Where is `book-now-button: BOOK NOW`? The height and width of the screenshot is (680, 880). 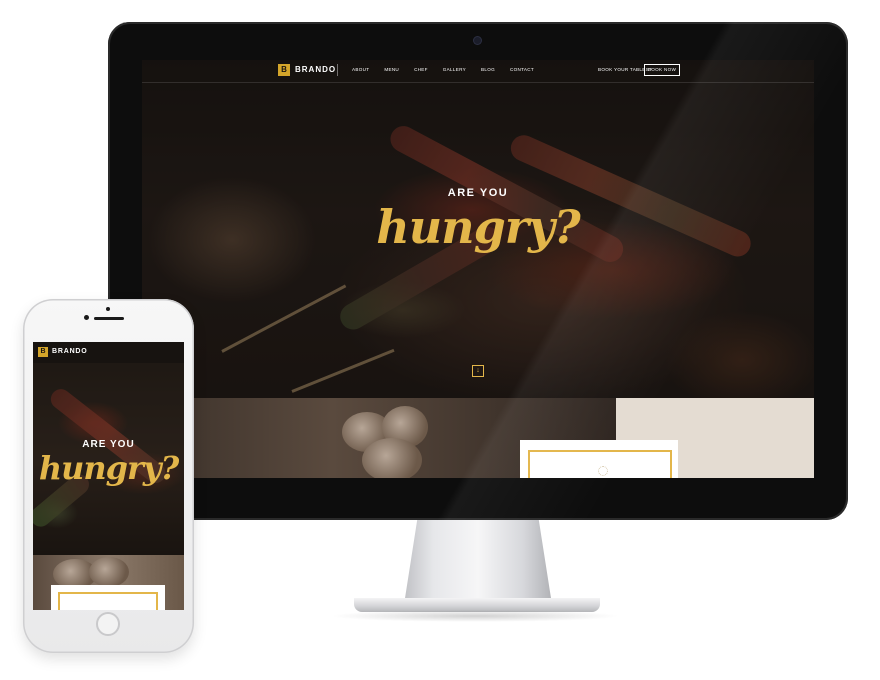
book-now-button: BOOK NOW is located at coordinates (662, 70).